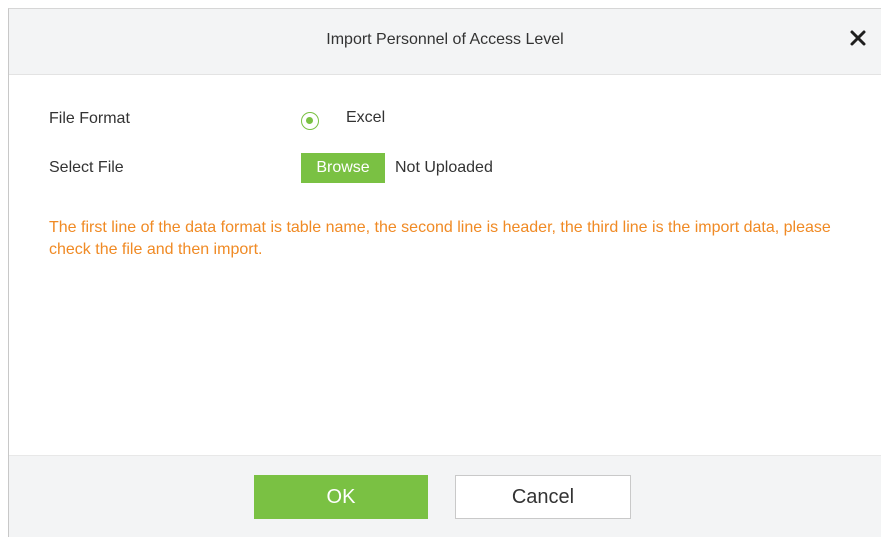 The width and height of the screenshot is (881, 537). I want to click on file-format-label: File Format, so click(89, 118).